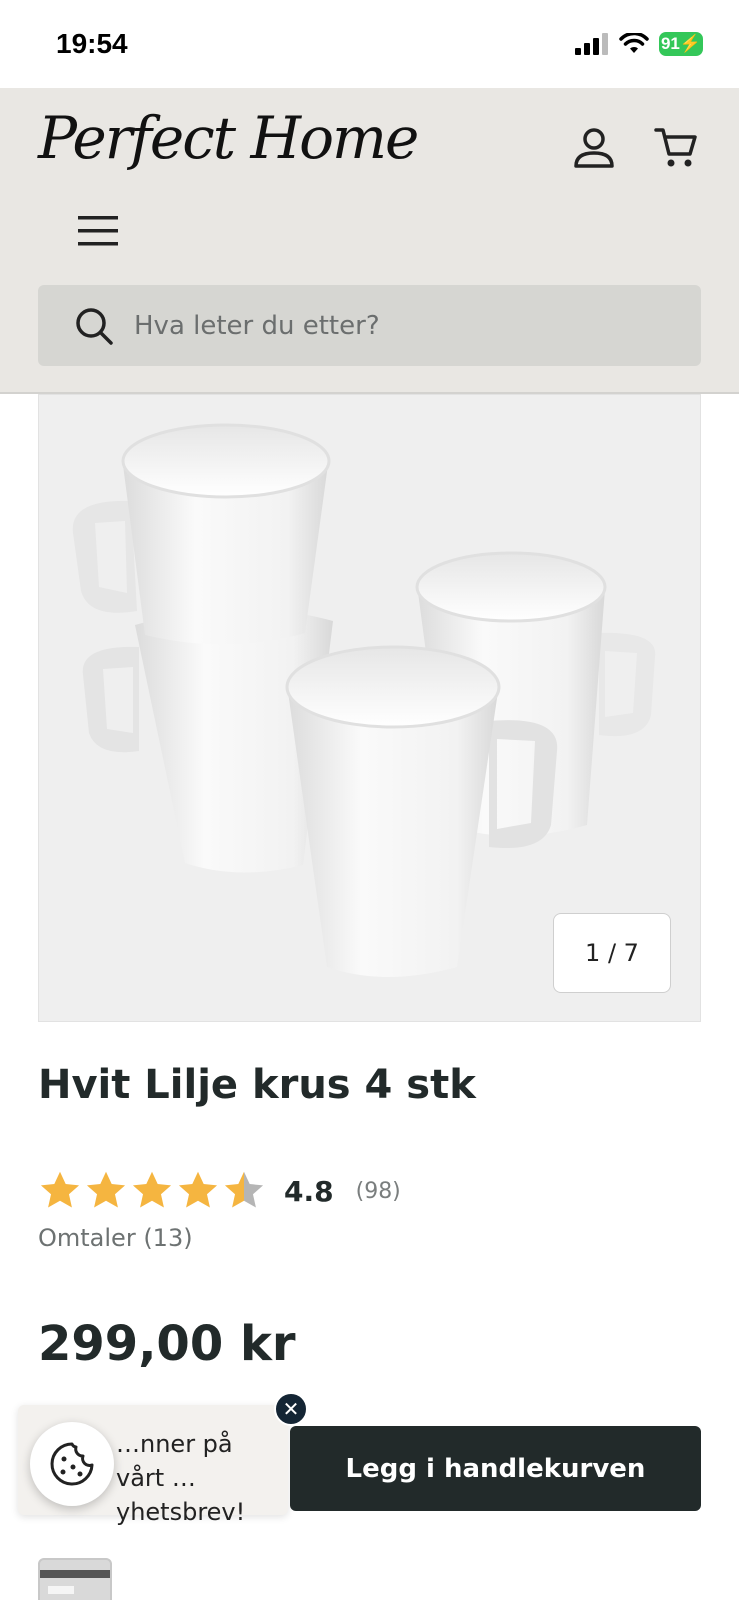 The height and width of the screenshot is (1600, 739). Describe the element at coordinates (591, 44) in the screenshot. I see `signal-icon` at that location.